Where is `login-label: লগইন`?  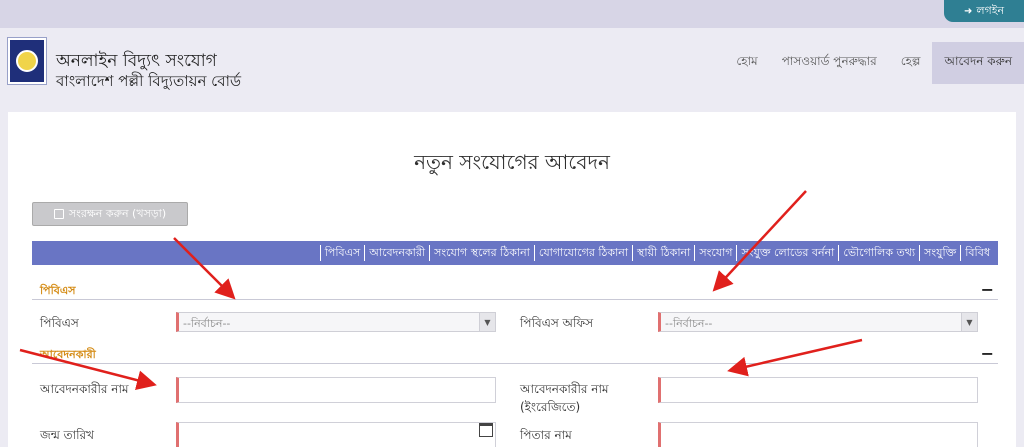 login-label: লগইন is located at coordinates (990, 10).